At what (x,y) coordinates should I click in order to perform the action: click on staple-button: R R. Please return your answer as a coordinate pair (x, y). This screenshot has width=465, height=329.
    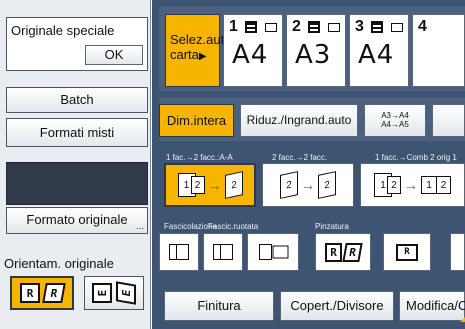
    Looking at the image, I should click on (343, 252).